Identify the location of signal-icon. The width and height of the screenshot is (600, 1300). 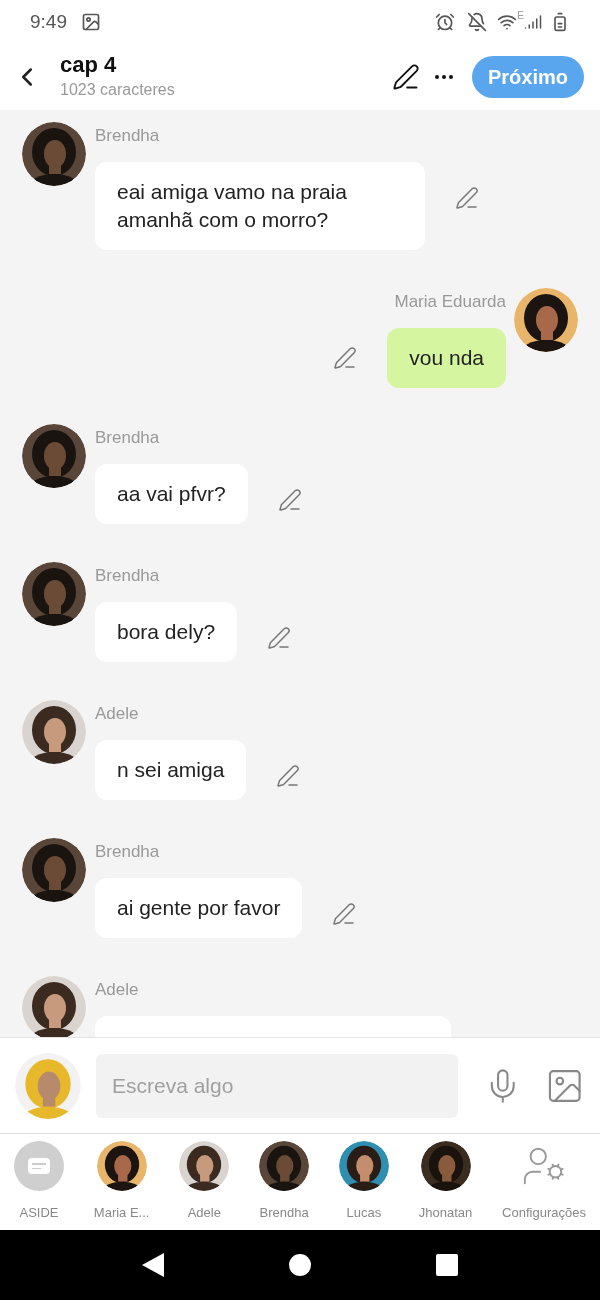
(533, 22).